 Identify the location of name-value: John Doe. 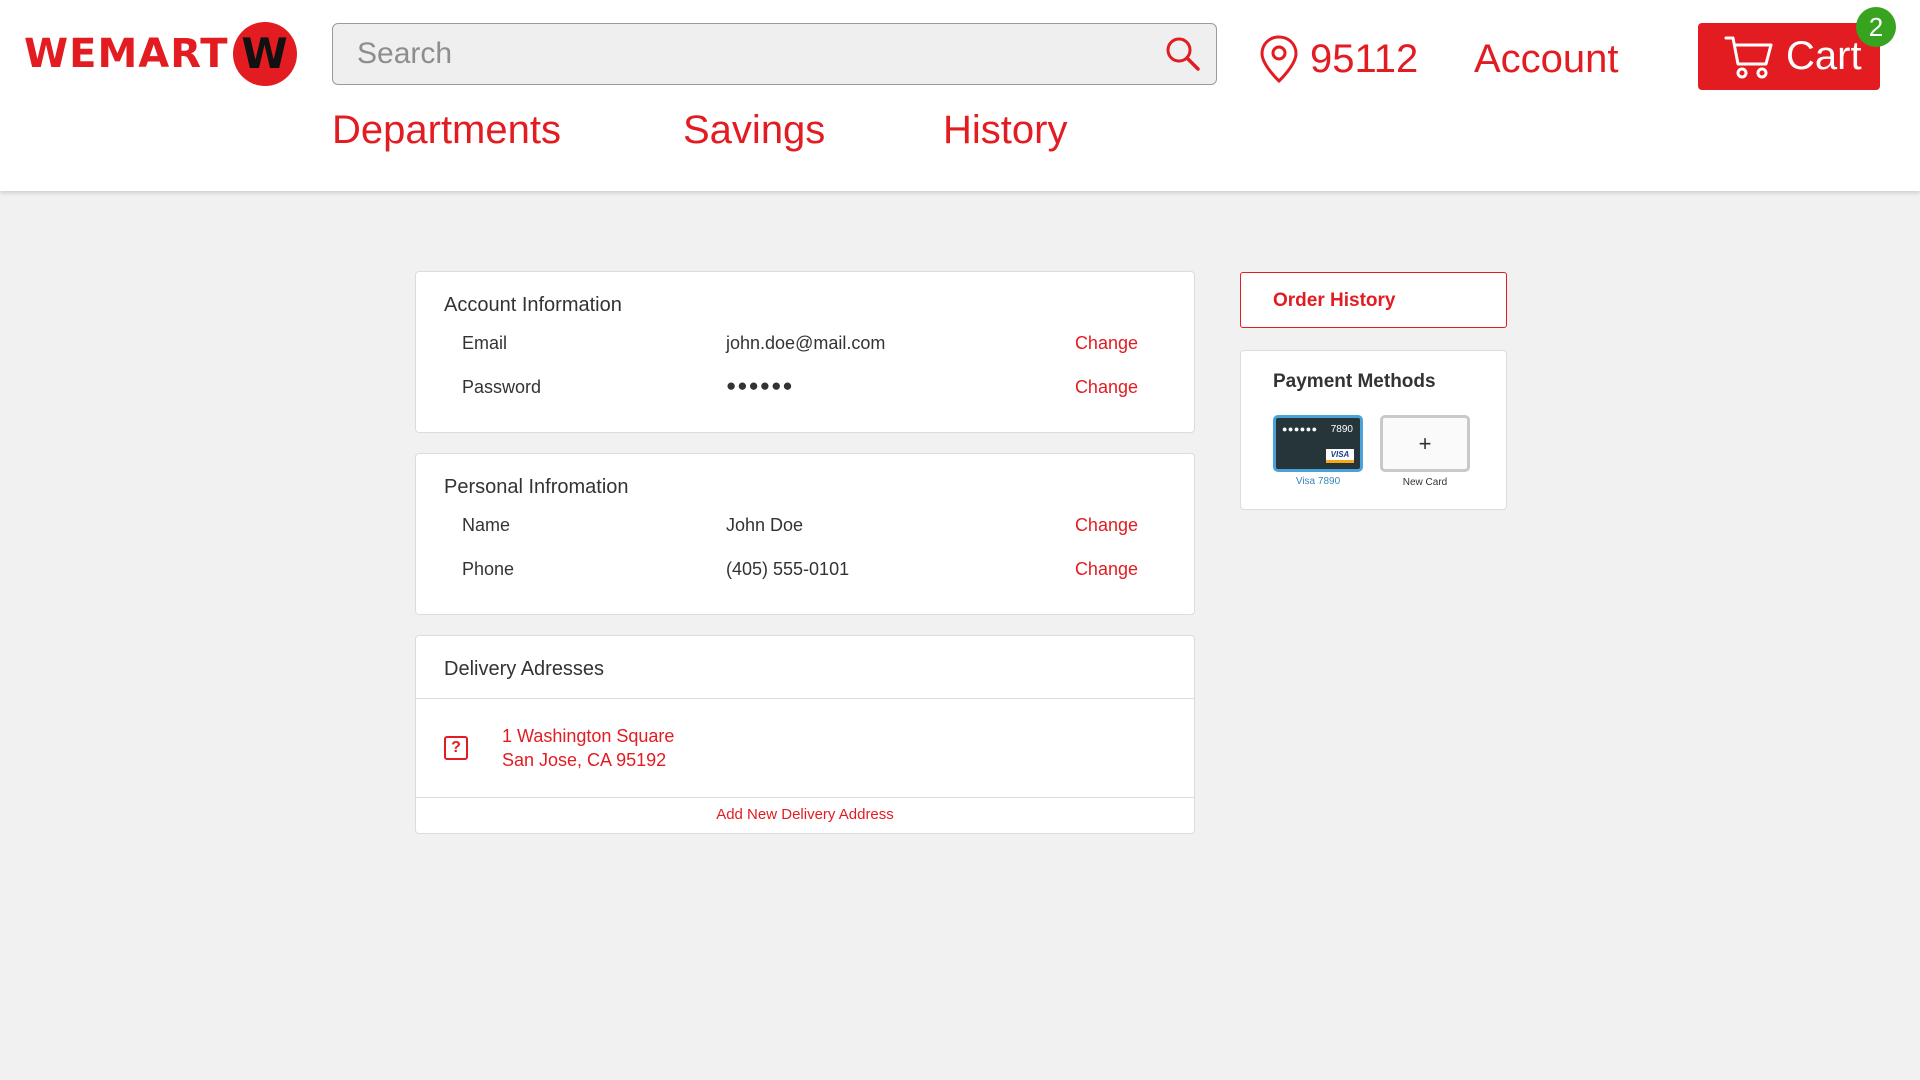
(765, 525).